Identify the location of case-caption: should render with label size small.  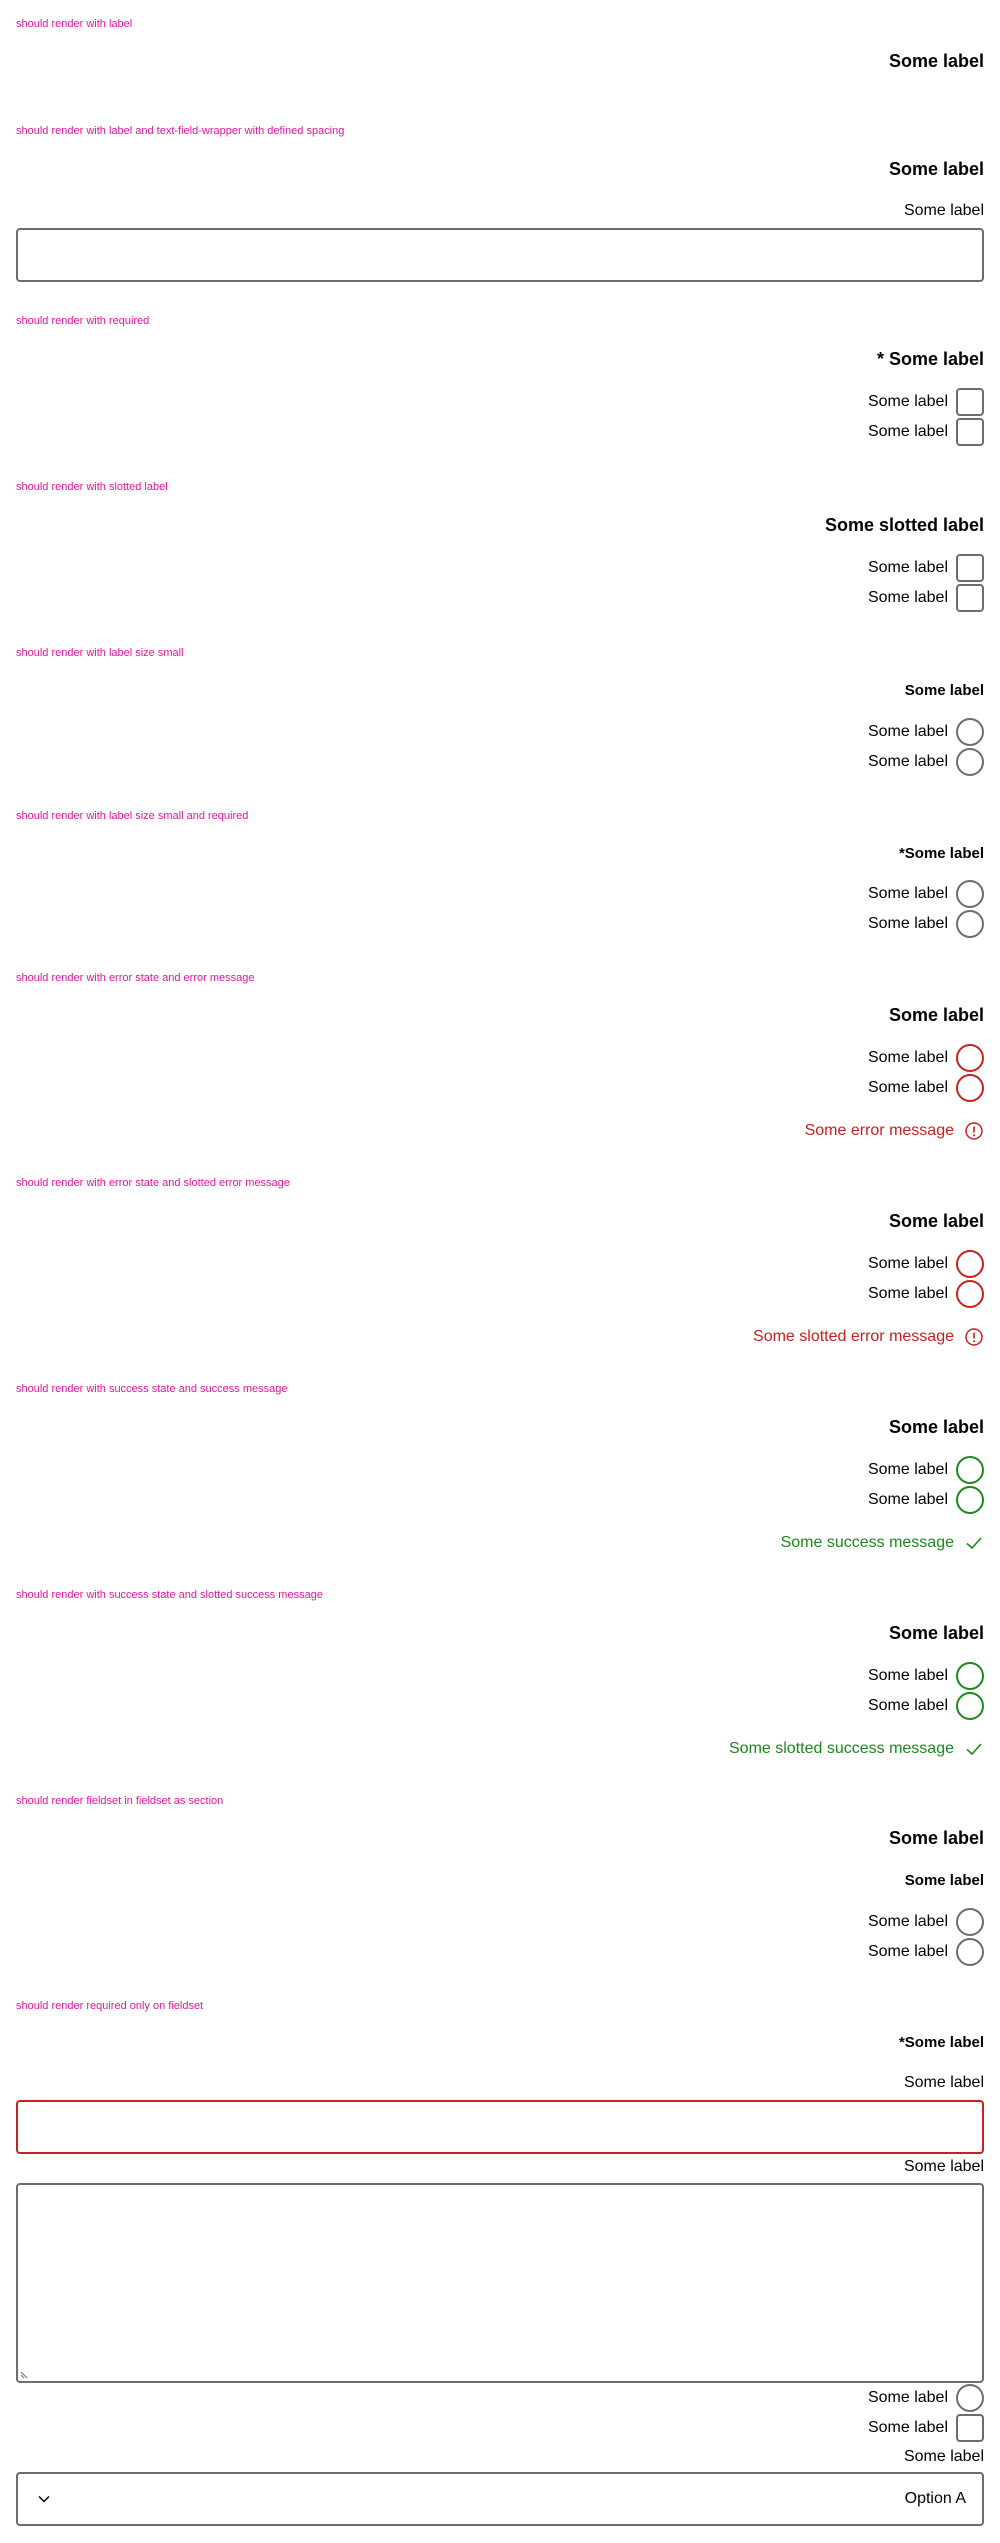
(100, 653).